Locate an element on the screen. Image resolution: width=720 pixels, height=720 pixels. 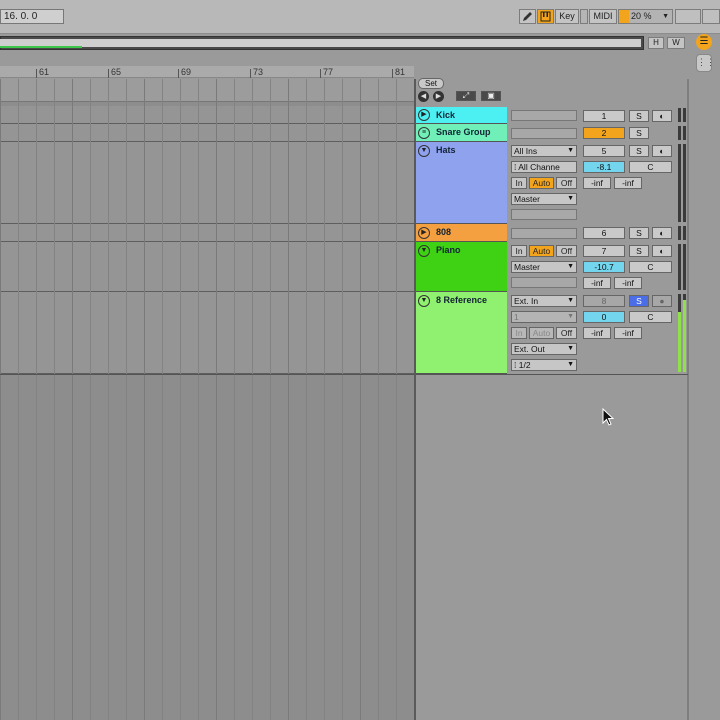
track-lane-kick is located at coordinates (207, 115).